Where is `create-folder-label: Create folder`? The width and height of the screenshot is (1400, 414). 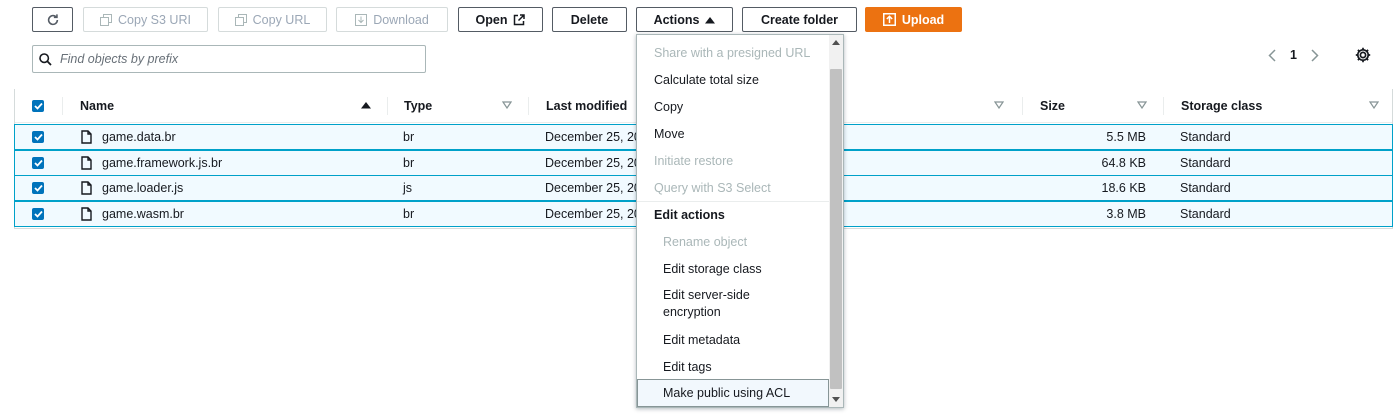 create-folder-label: Create folder is located at coordinates (799, 19).